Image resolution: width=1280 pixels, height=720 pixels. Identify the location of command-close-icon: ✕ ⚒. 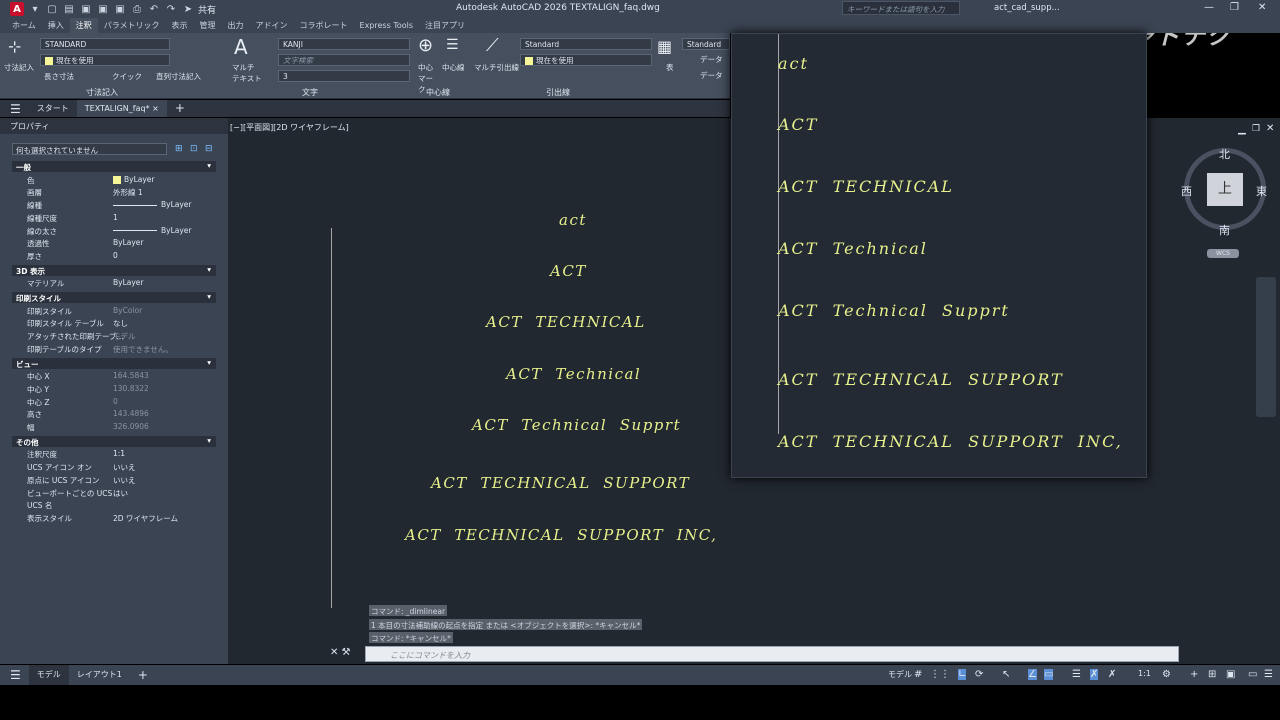
(340, 652).